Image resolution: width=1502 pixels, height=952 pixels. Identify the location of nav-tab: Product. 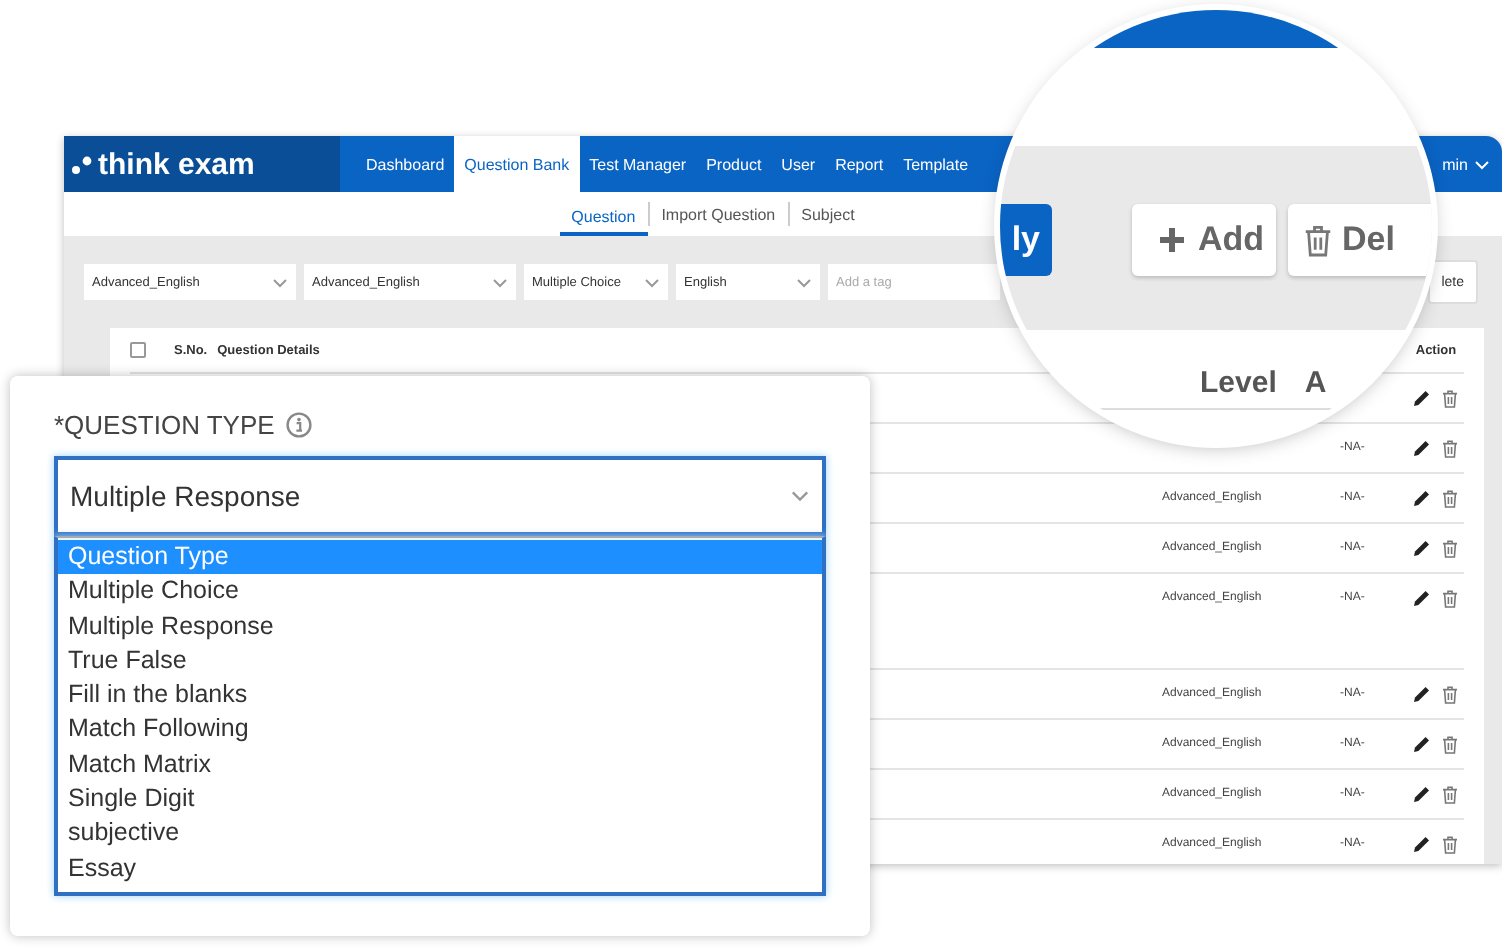
(734, 164).